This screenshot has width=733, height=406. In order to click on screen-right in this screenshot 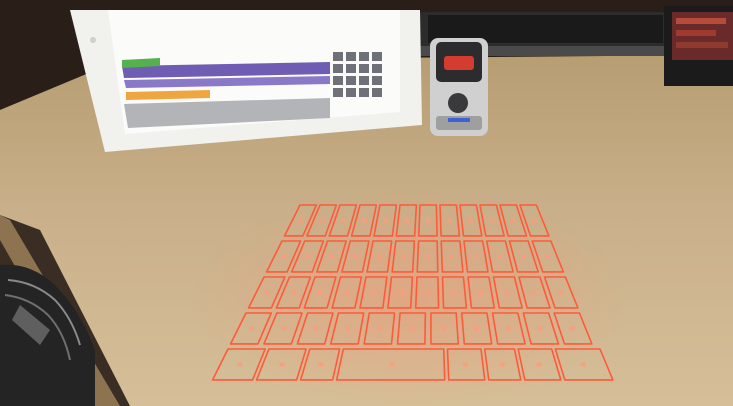, I will do `click(698, 46)`.